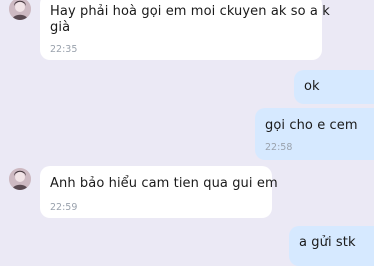  I want to click on outgoing-message-bubble: ok, so click(334, 87).